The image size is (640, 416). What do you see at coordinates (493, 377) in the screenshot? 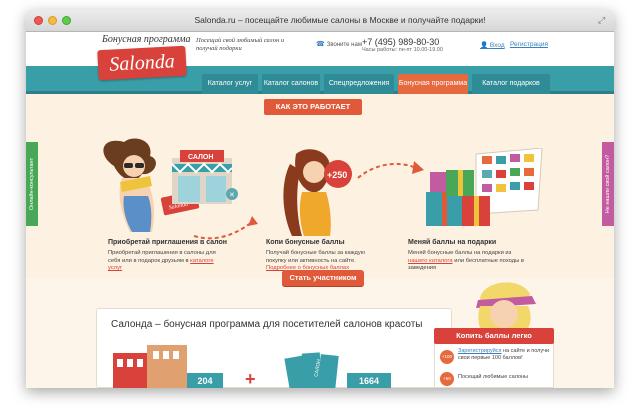
I see `promo-item-visit: Посещай любимые салоны` at bounding box center [493, 377].